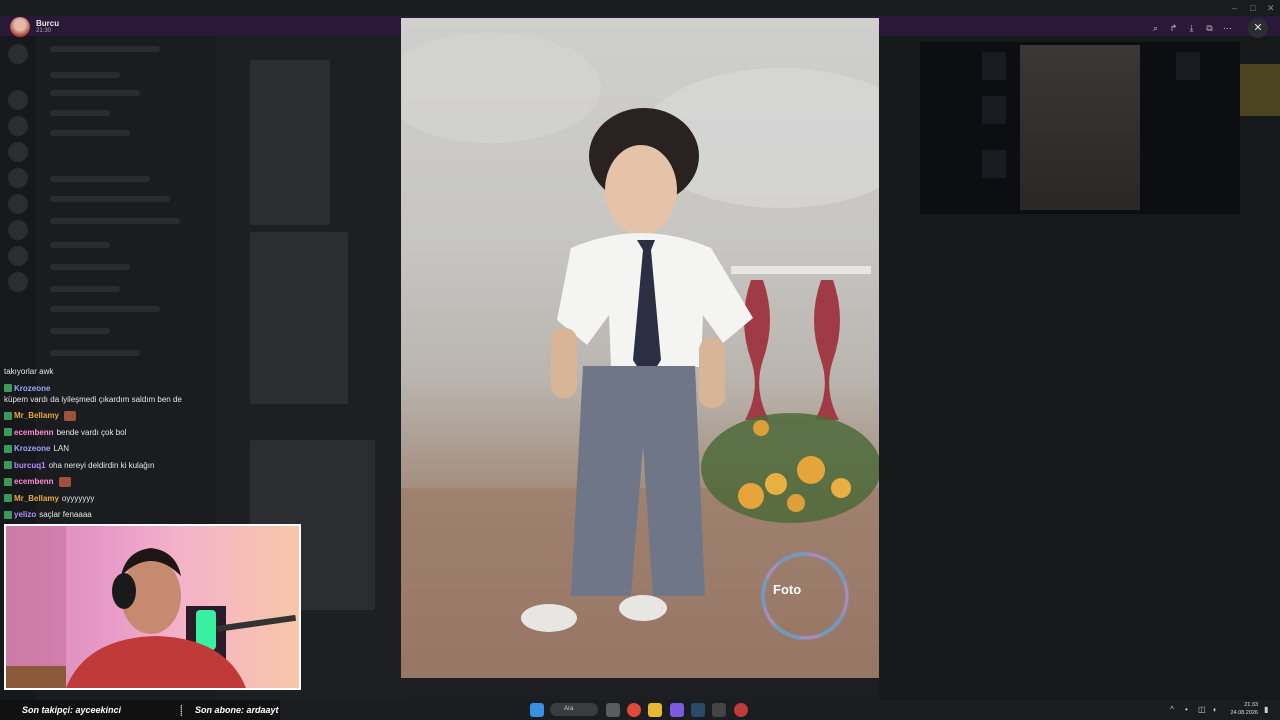  I want to click on window-close-icon: ✕, so click(1271, 8).